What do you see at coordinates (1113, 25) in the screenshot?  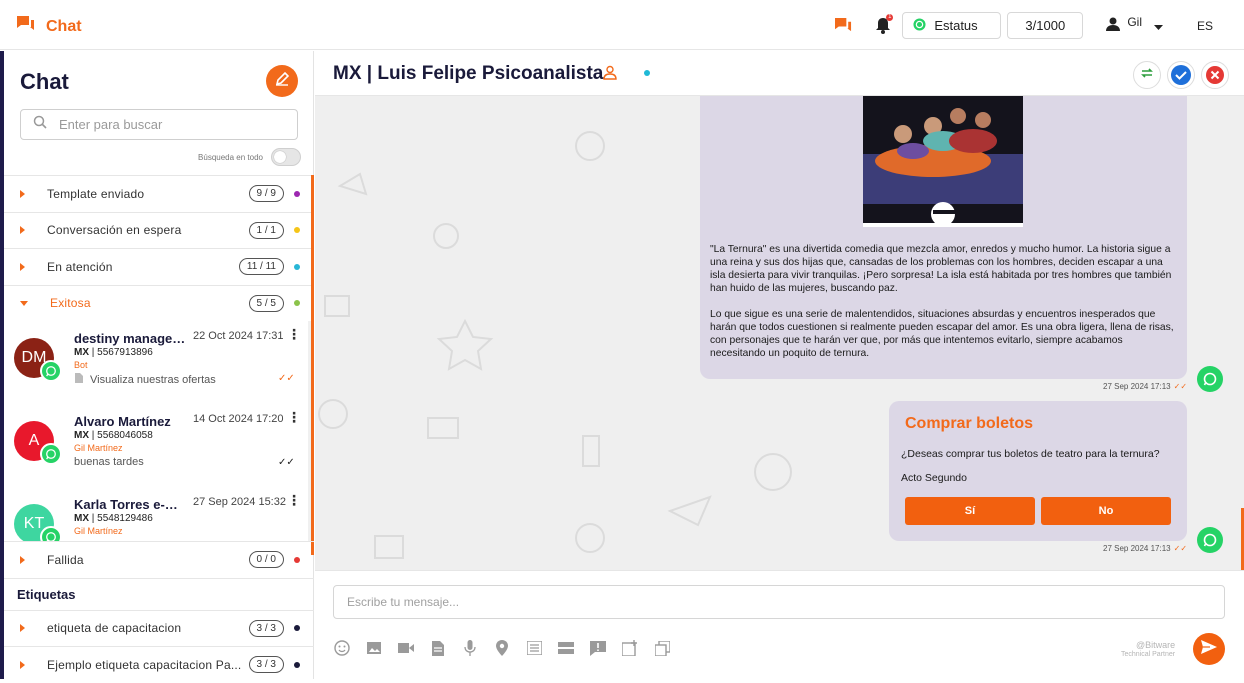 I see `user-icon` at bounding box center [1113, 25].